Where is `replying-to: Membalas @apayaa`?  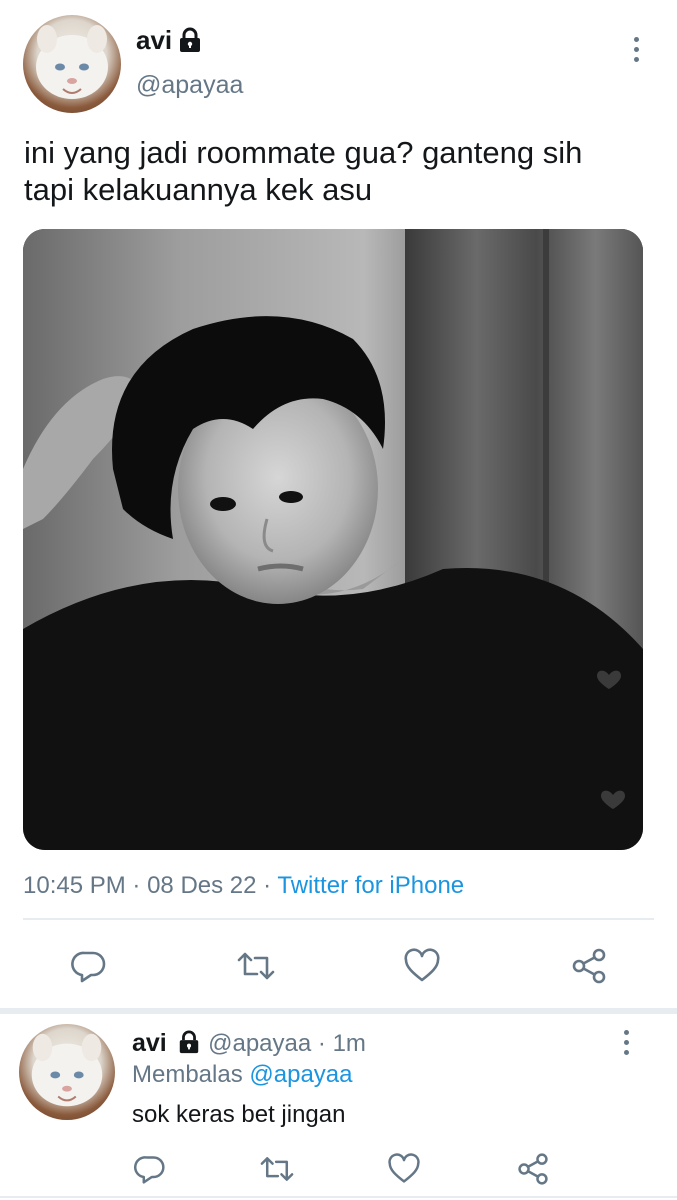 replying-to: Membalas @apayaa is located at coordinates (242, 1075).